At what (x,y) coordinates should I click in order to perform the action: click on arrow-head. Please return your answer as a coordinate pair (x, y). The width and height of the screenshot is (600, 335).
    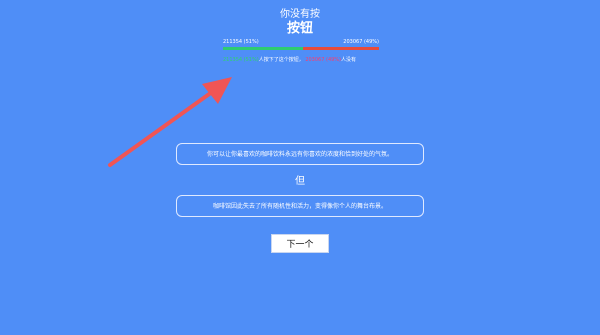
    Looking at the image, I should click on (217, 90).